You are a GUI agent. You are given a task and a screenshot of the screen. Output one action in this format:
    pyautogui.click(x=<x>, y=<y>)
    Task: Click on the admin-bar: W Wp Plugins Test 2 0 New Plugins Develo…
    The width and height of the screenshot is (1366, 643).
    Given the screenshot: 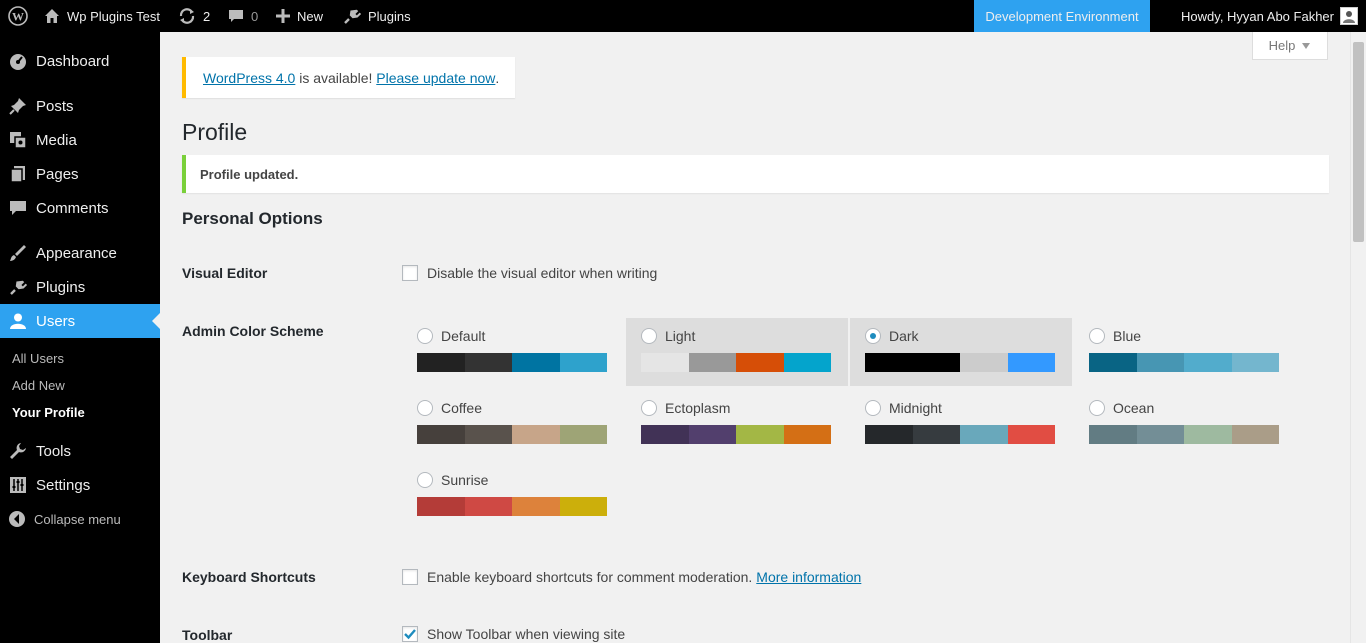 What is the action you would take?
    pyautogui.click(x=683, y=16)
    